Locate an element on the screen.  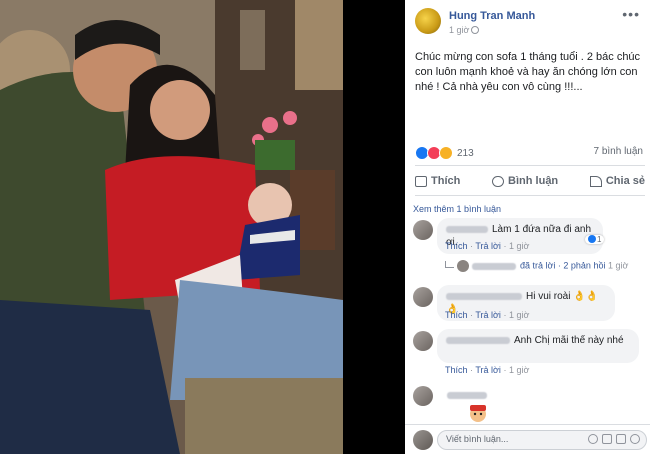
comment-icon is located at coordinates (498, 181).